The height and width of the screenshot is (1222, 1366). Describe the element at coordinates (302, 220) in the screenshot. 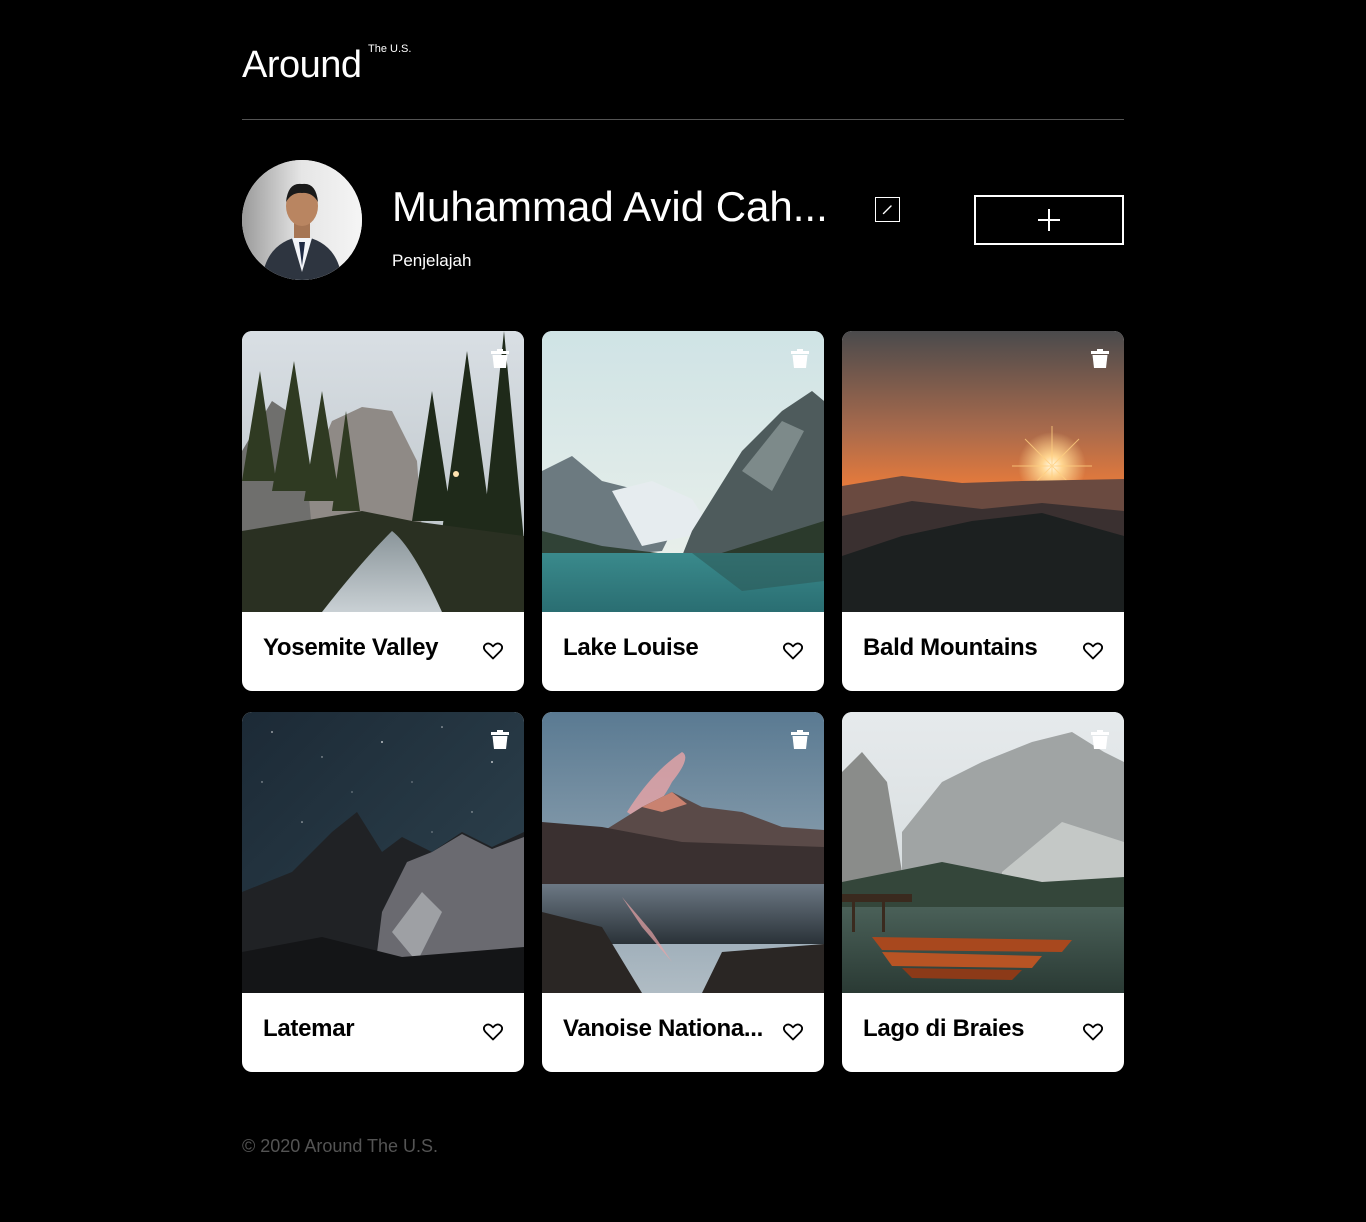

I see `avatar` at that location.